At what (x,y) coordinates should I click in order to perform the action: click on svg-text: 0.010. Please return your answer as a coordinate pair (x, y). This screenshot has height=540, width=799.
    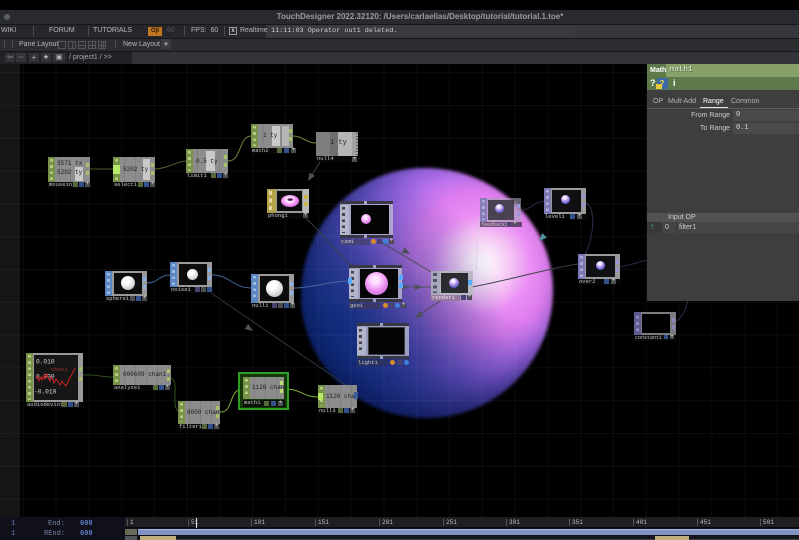
    Looking at the image, I should click on (45, 362).